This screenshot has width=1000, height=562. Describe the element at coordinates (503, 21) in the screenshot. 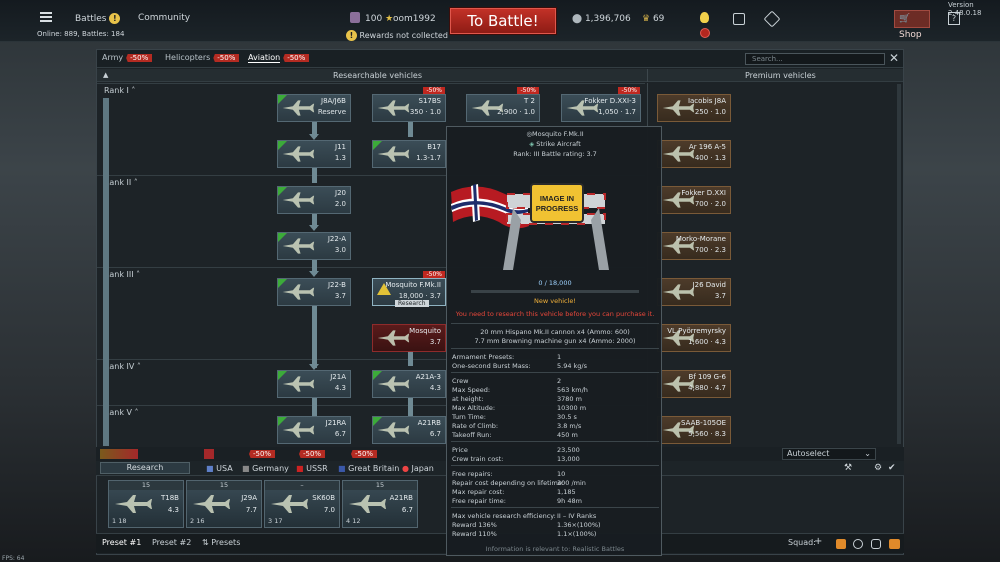

I see `to-battle-button: To Battle!` at that location.